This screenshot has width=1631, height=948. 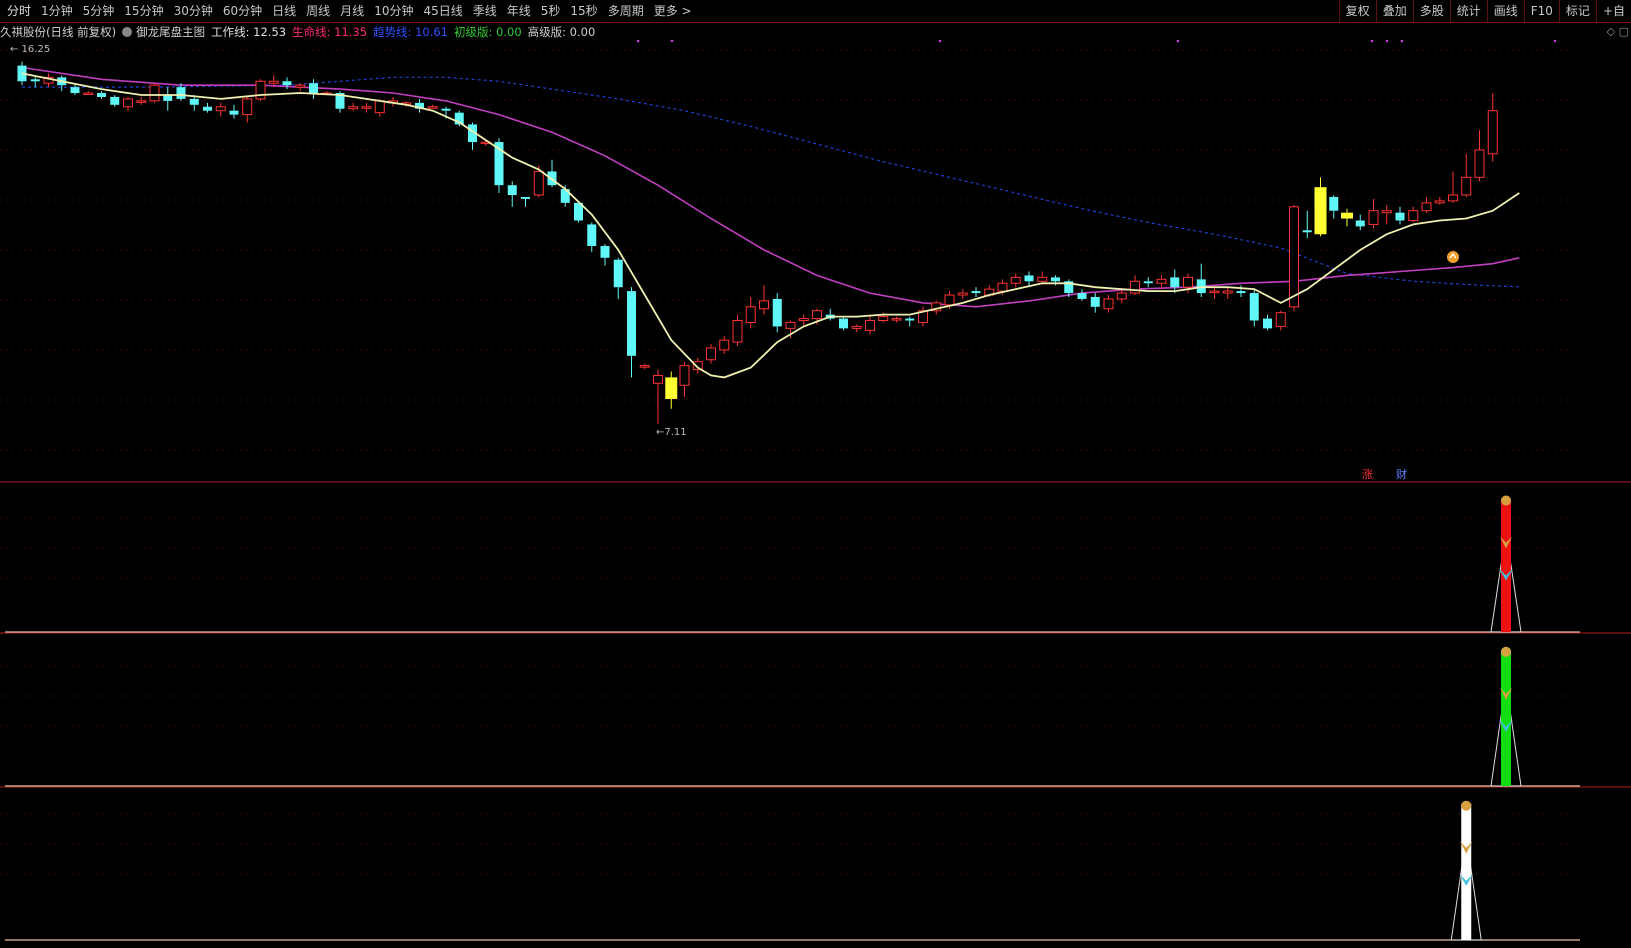 I want to click on dollar-icon, so click(x=1453, y=257).